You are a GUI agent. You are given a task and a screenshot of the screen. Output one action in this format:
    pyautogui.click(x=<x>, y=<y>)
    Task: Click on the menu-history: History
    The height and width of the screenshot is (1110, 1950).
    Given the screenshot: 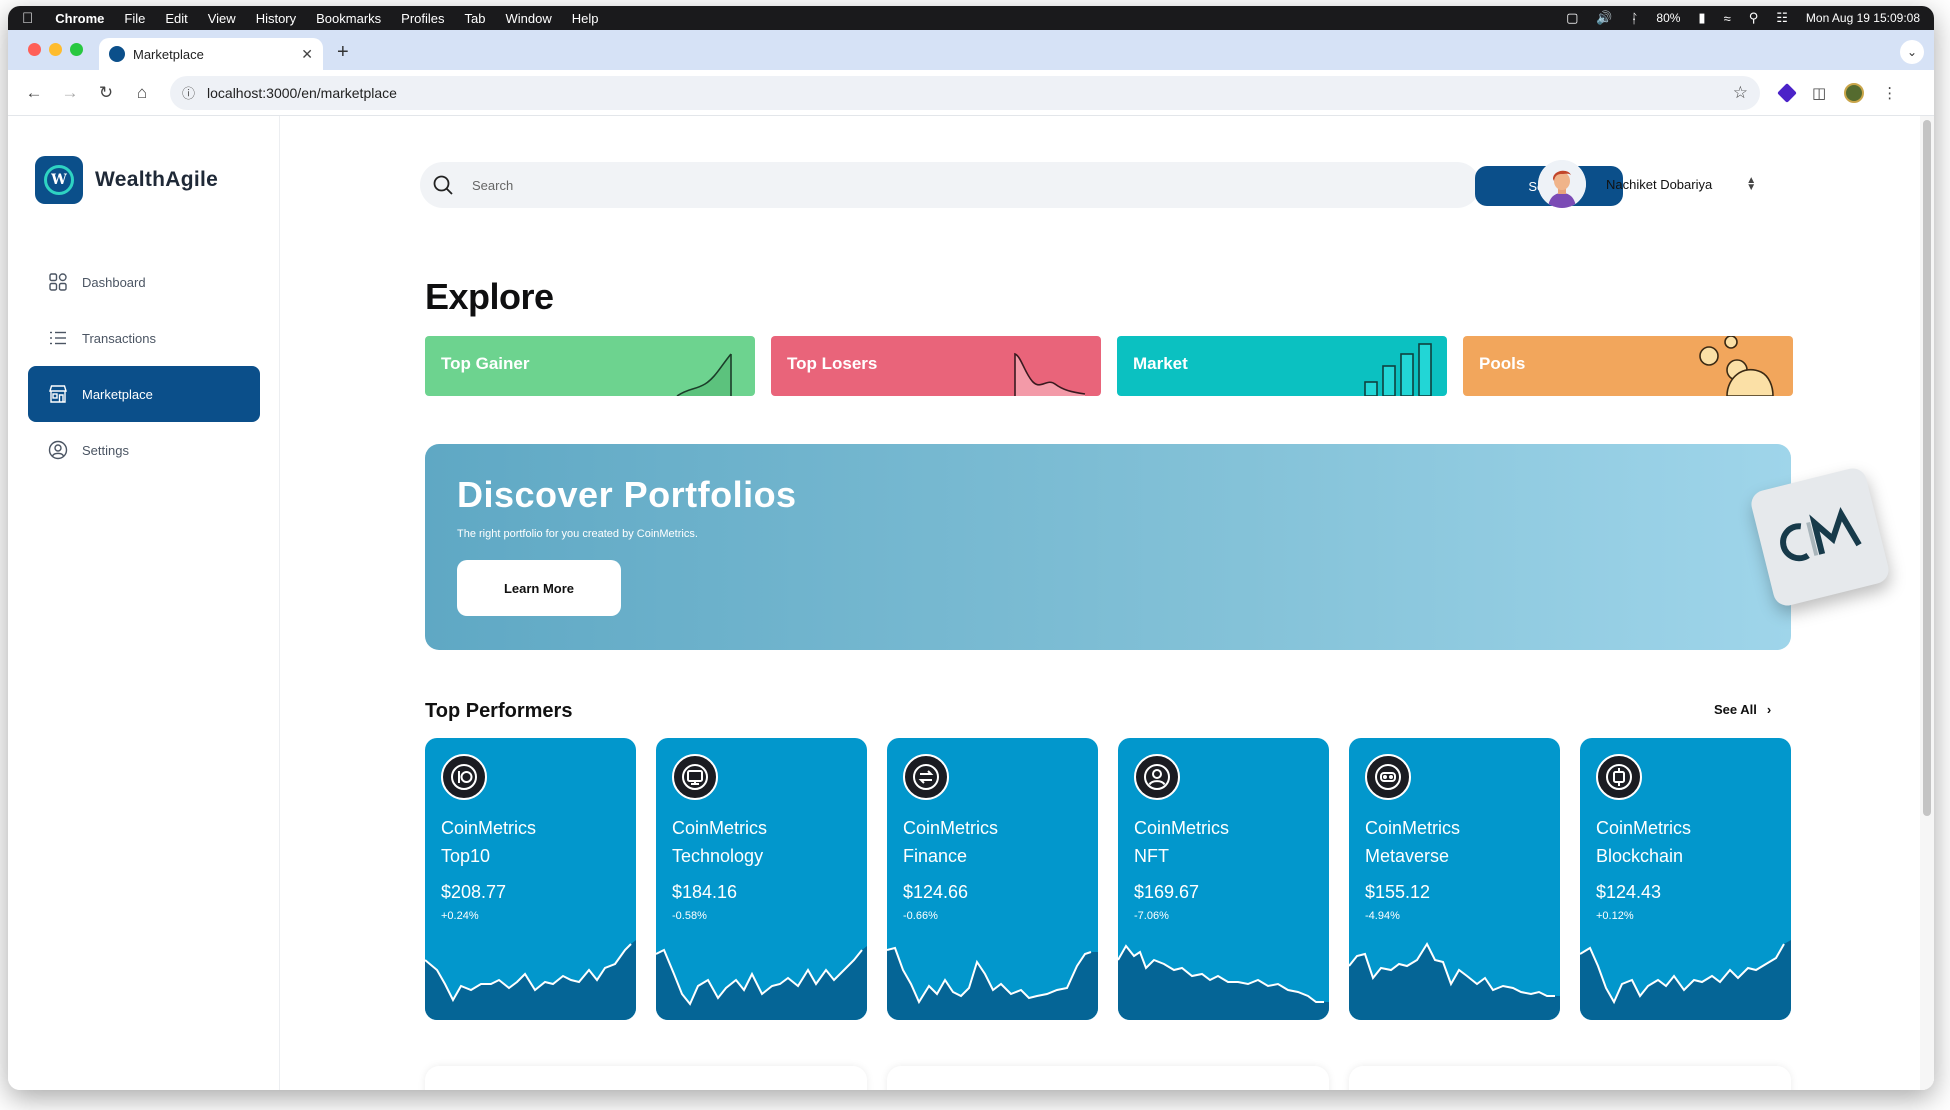 What is the action you would take?
    pyautogui.click(x=276, y=18)
    